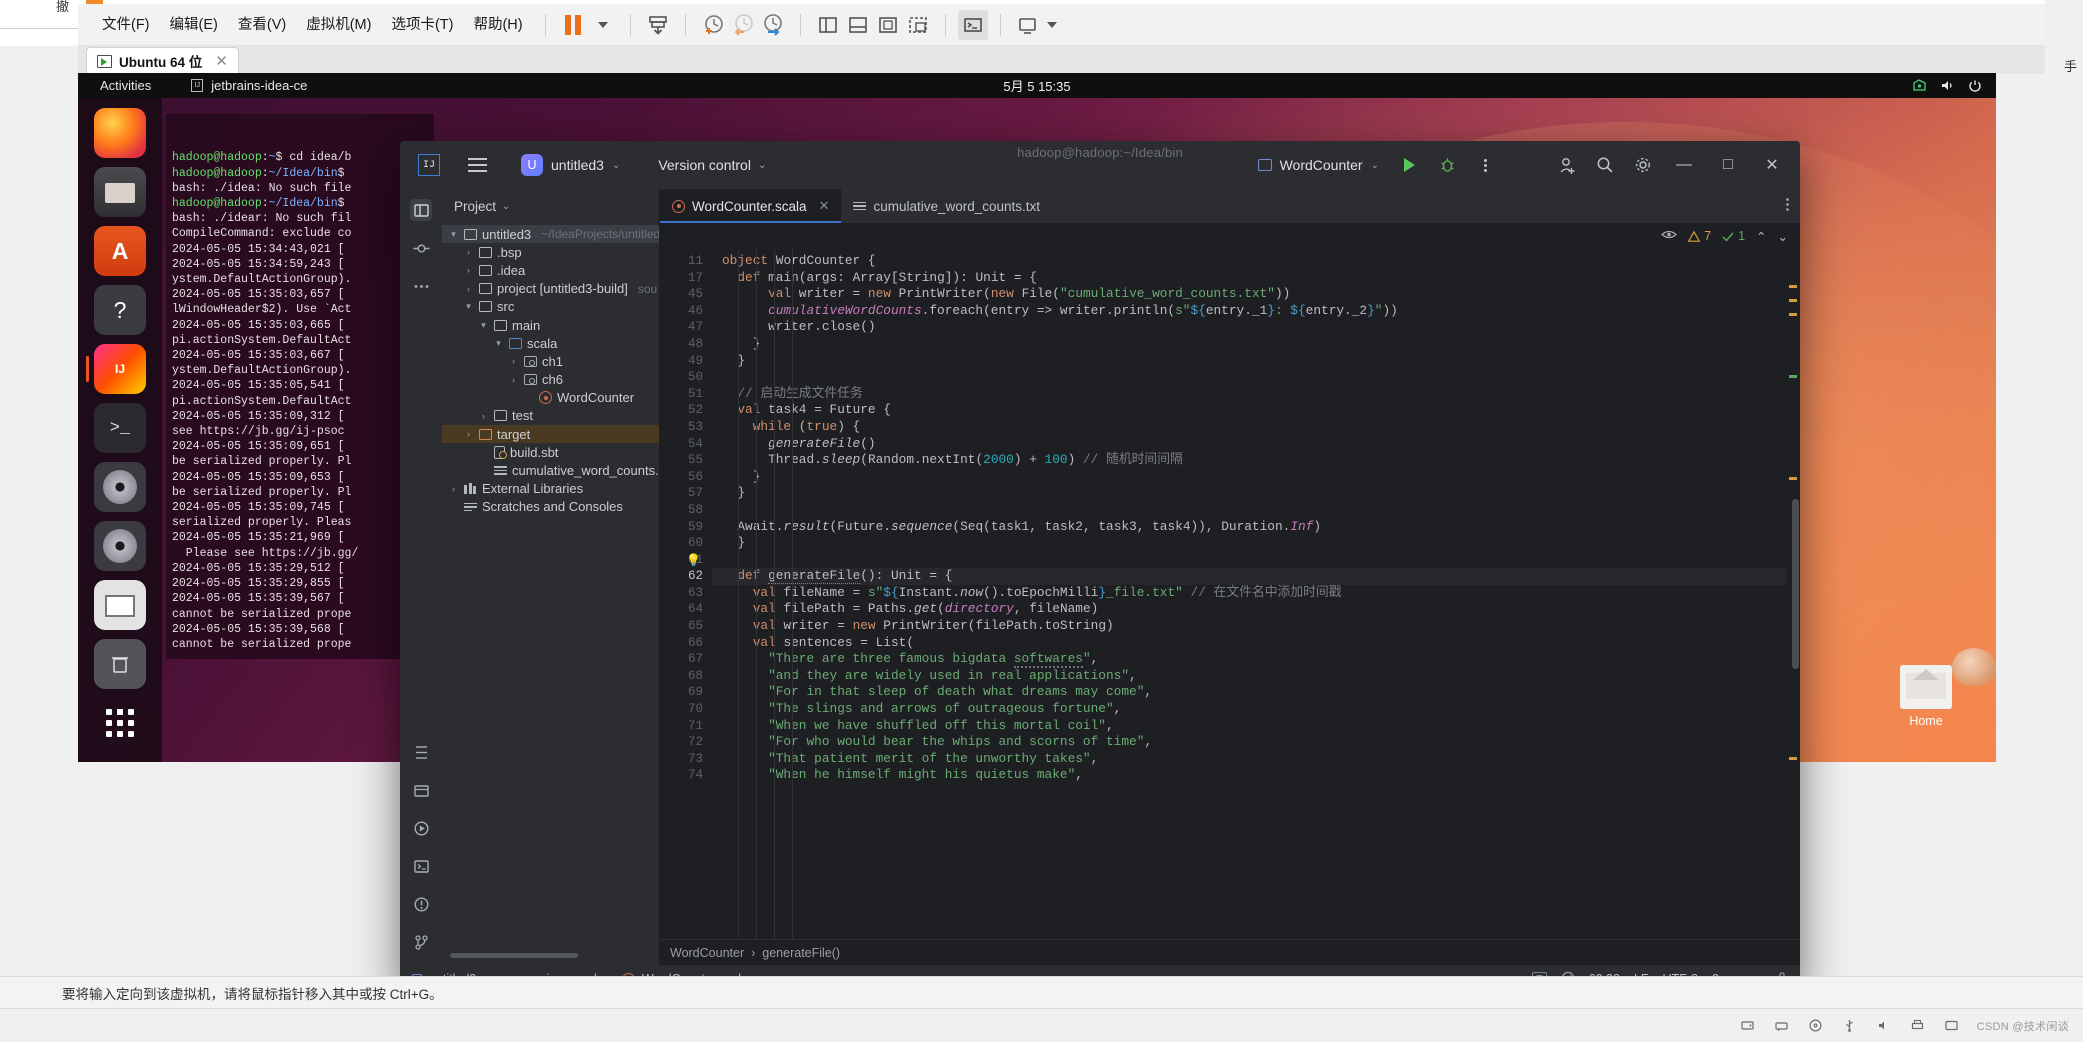  I want to click on code-line: val task4 = Future {, so click(1249, 410).